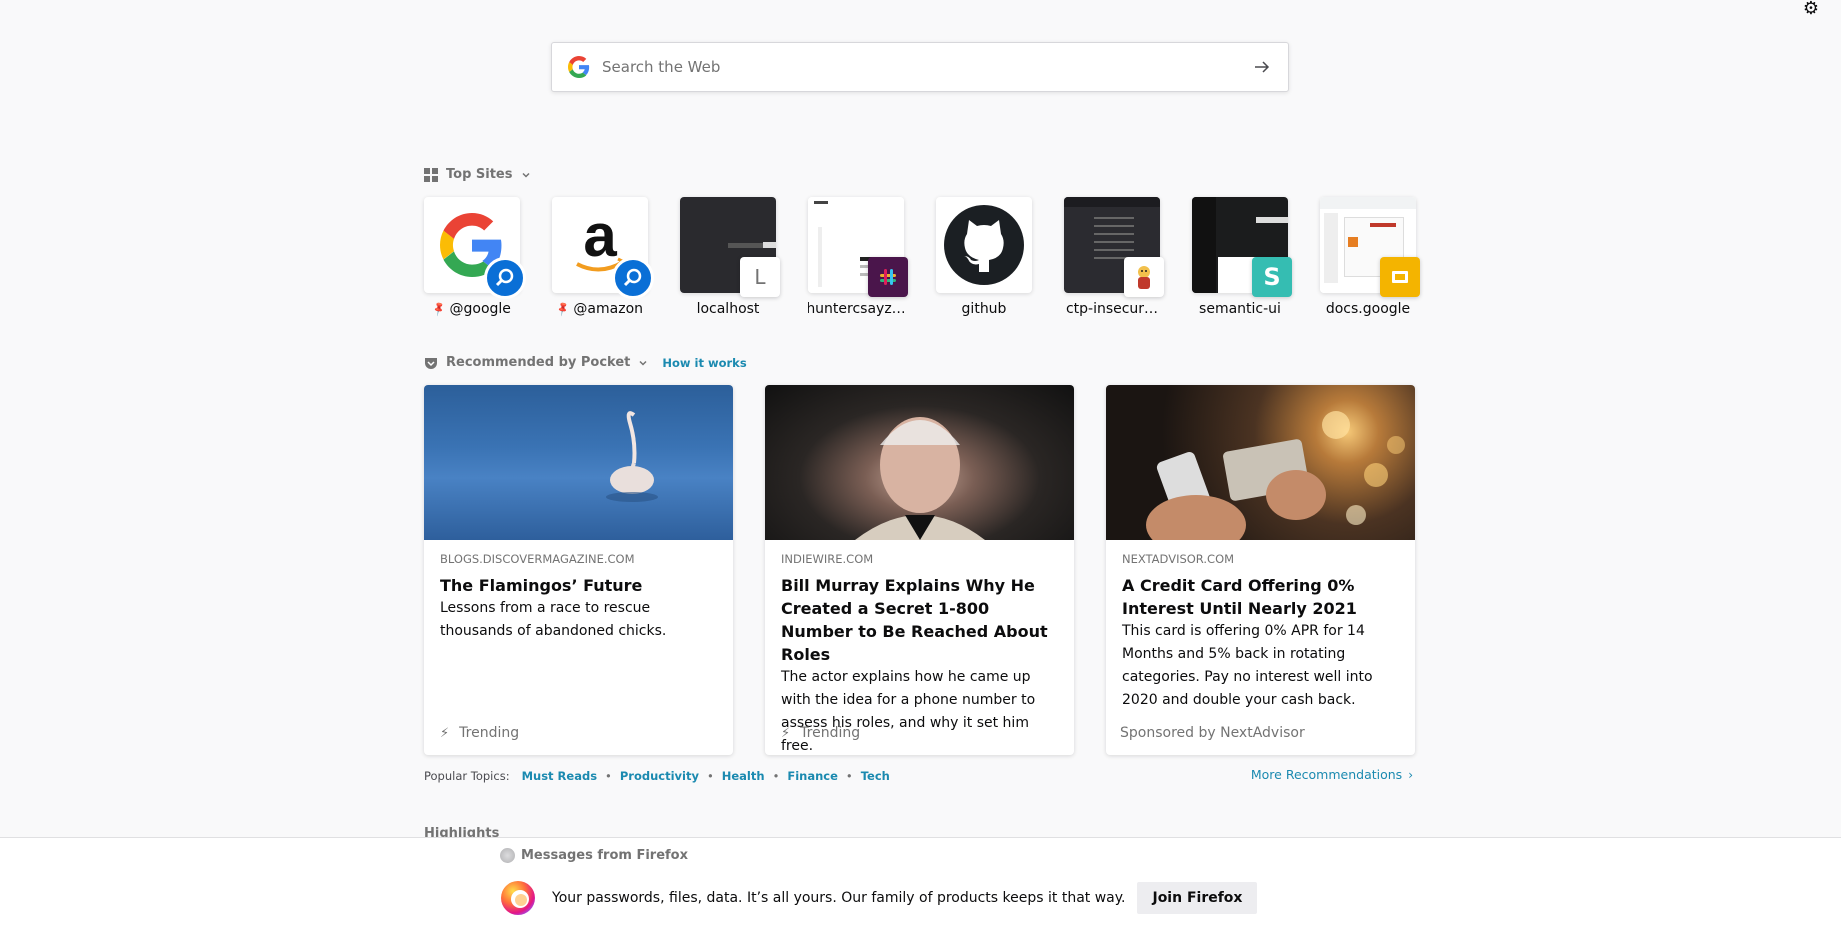 Image resolution: width=1841 pixels, height=929 pixels. Describe the element at coordinates (916, 67) in the screenshot. I see `search-input` at that location.